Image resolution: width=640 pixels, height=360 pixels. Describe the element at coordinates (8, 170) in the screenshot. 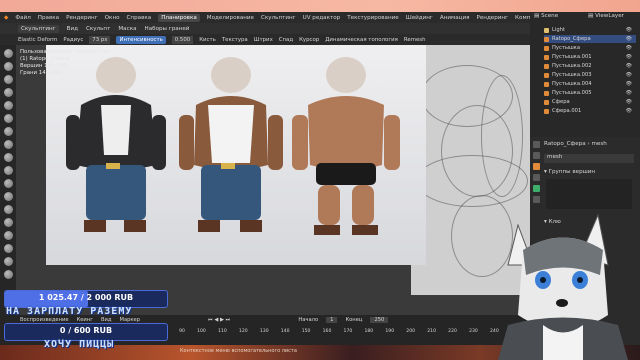

I see `flatten-tool-icon` at that location.